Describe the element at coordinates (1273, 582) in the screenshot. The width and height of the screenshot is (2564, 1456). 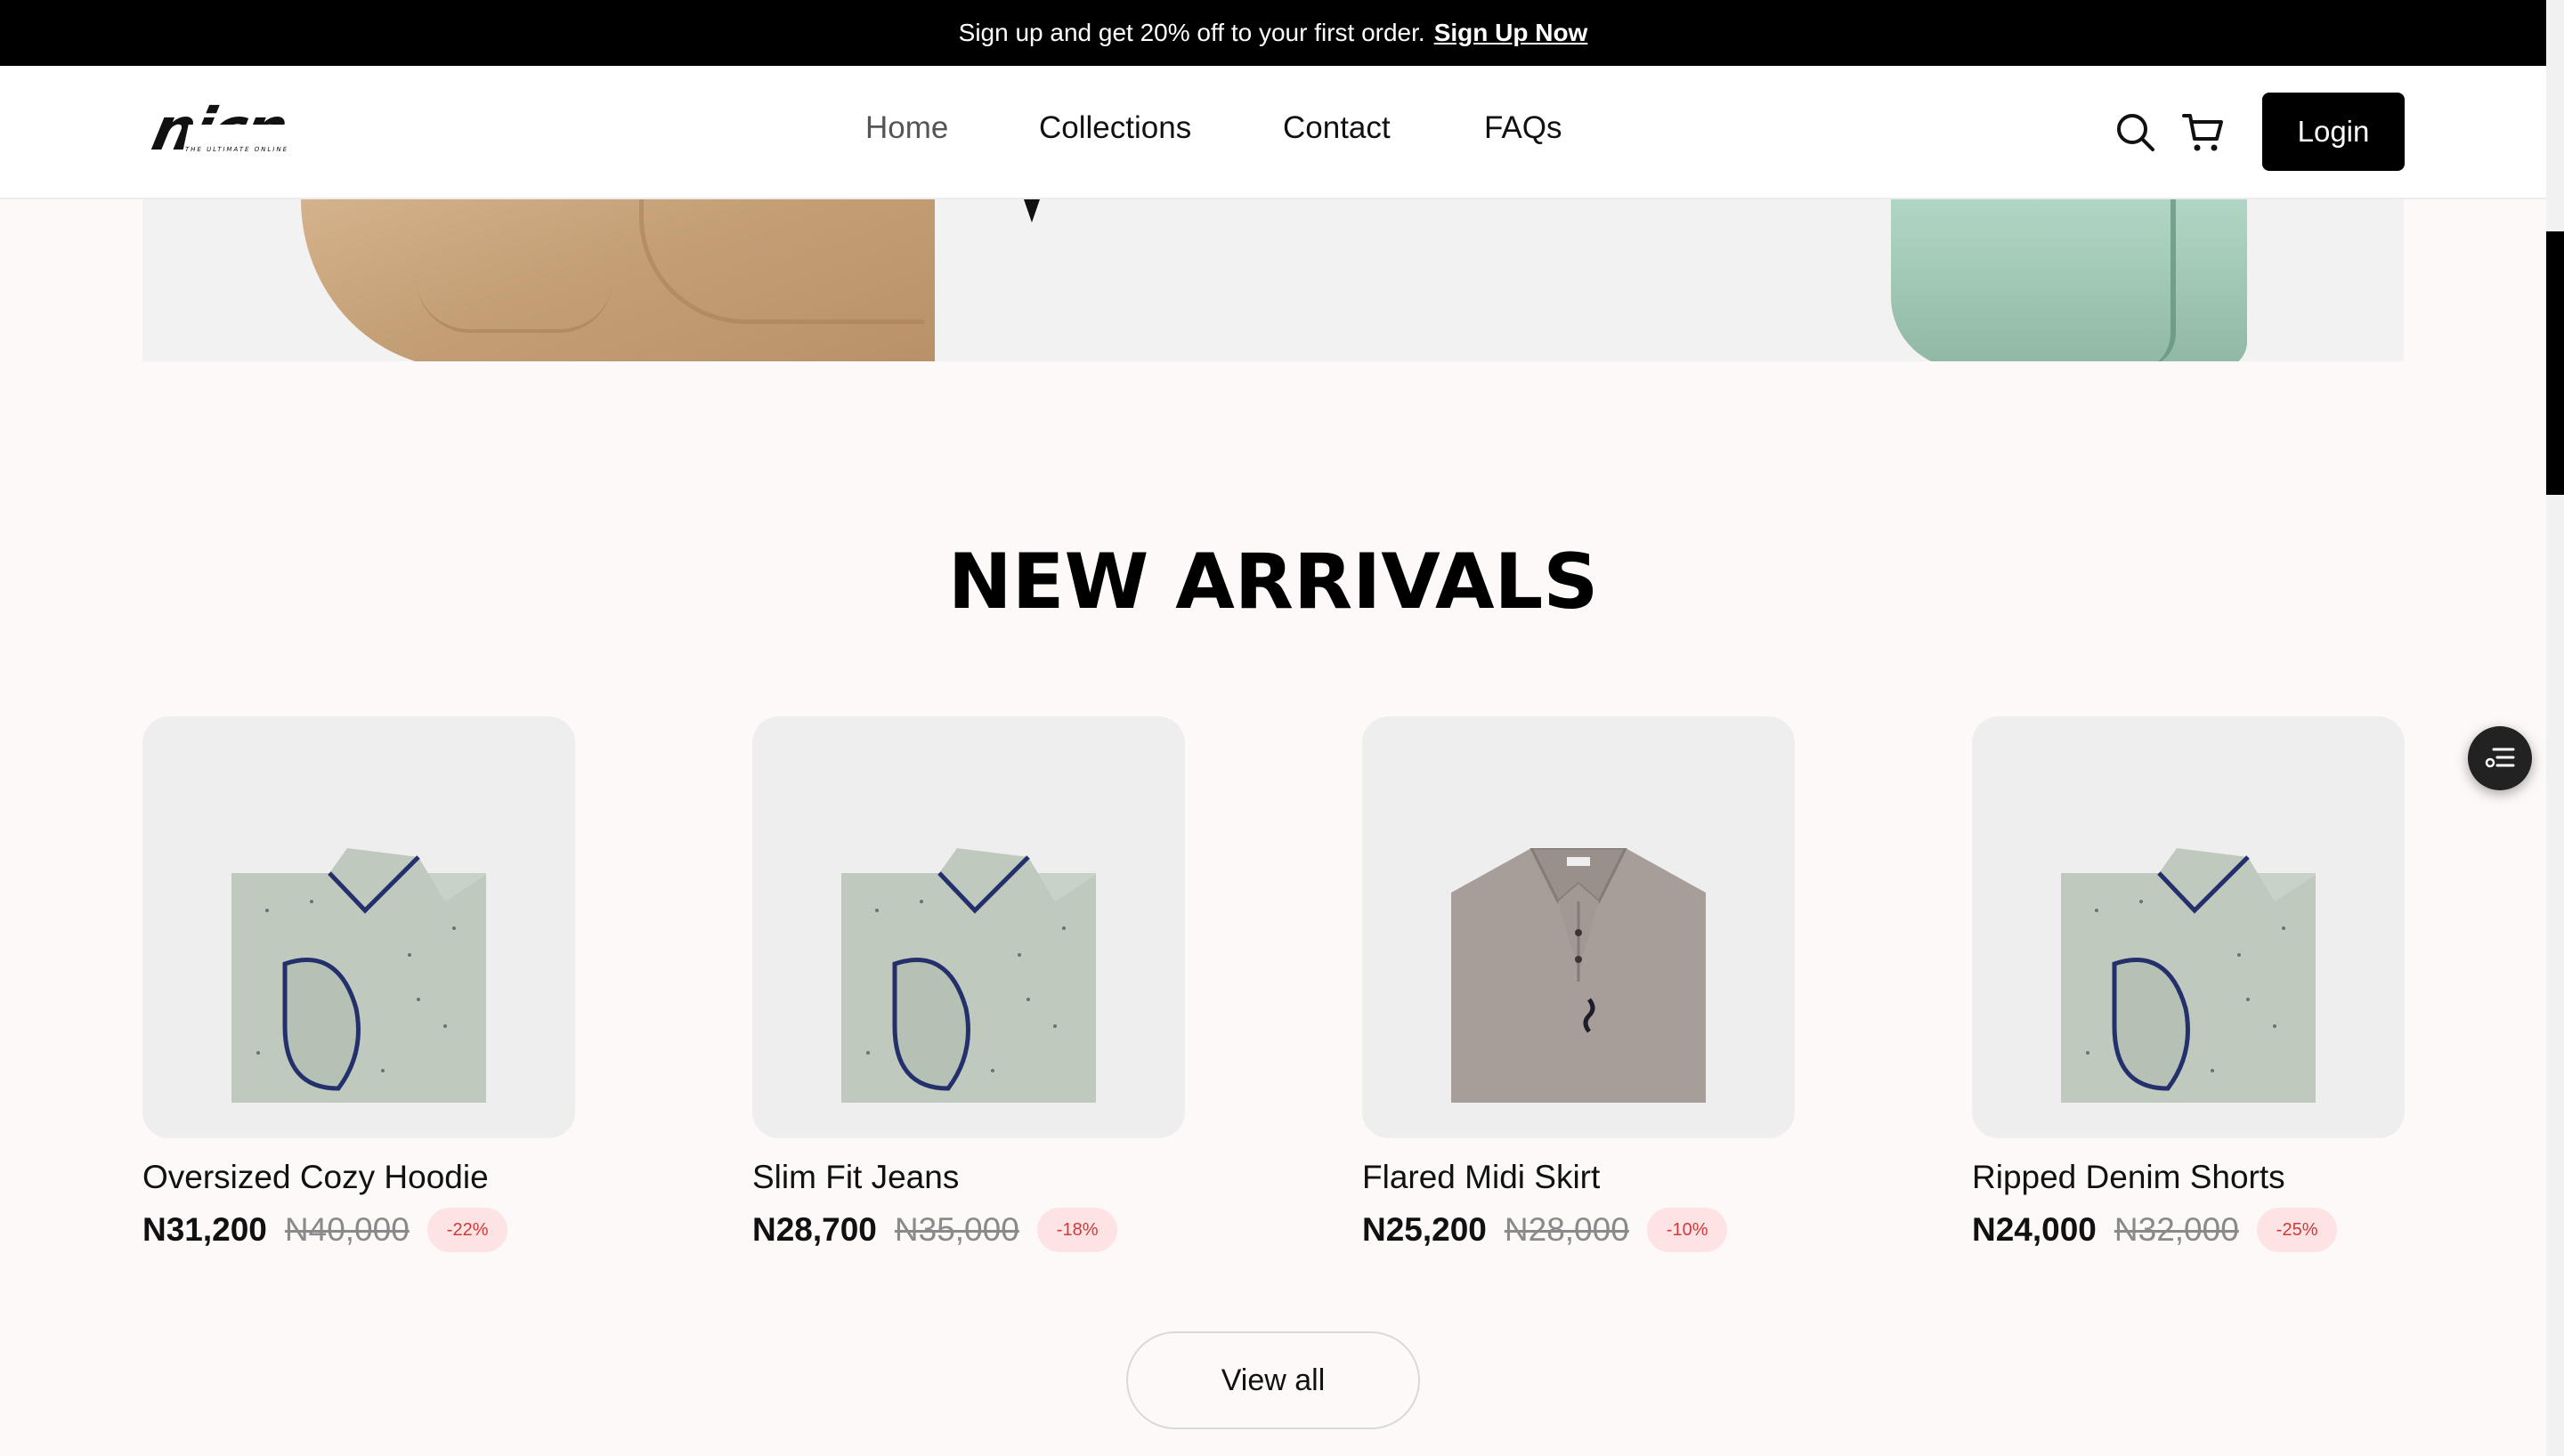
I see `section-title: NEW ARRIVALS` at that location.